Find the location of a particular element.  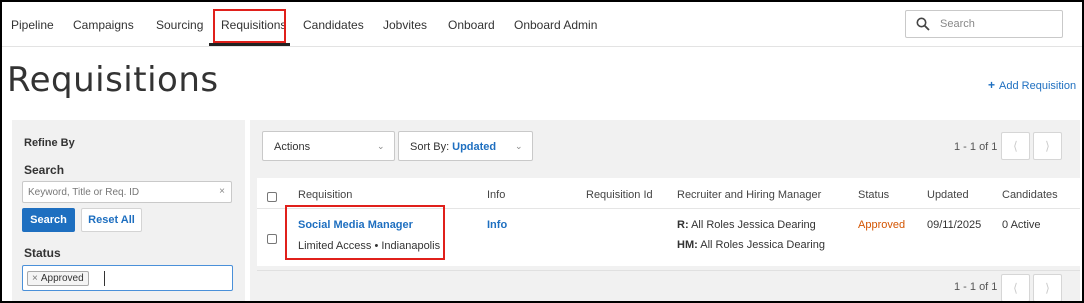

search-icon is located at coordinates (923, 24).